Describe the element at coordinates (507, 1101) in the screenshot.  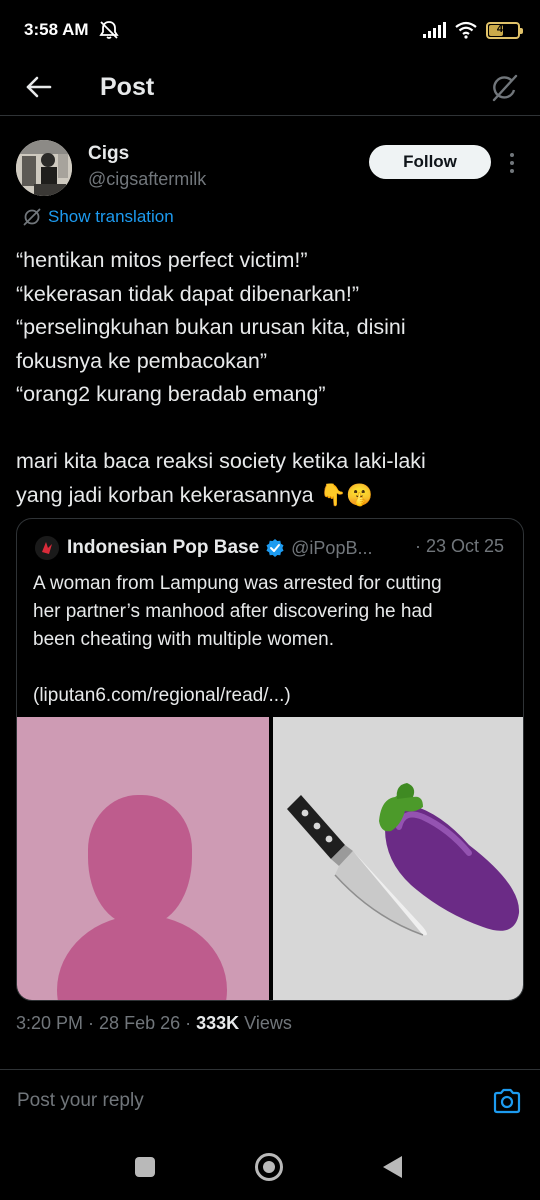
I see `camera-icon` at that location.